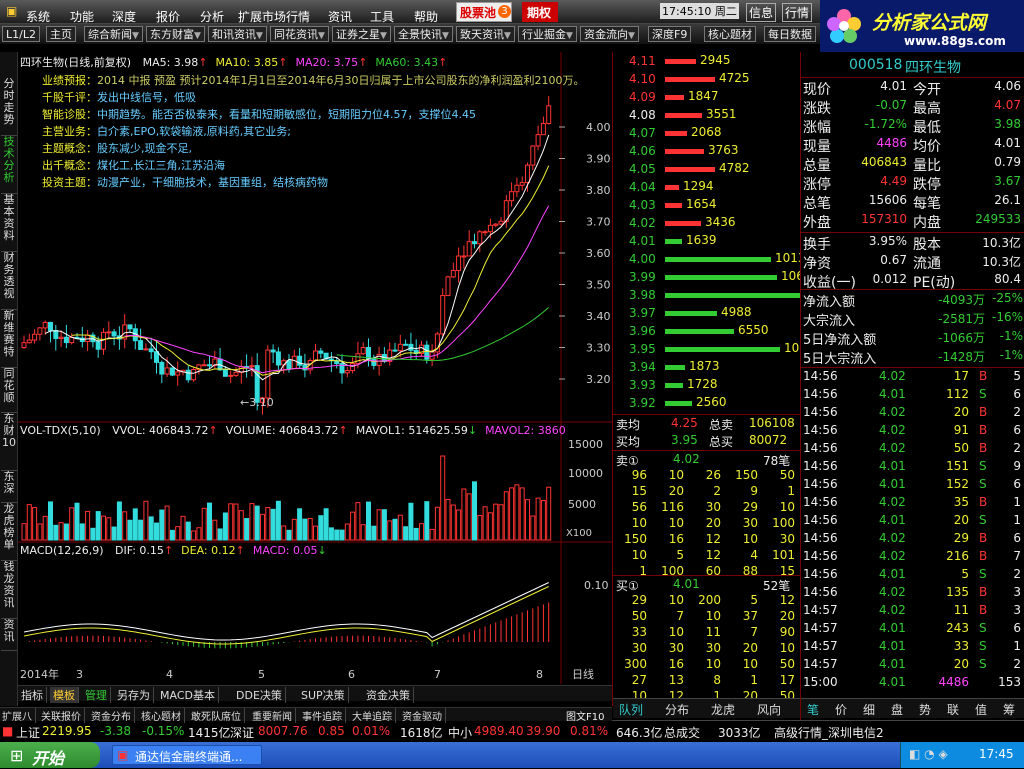  Describe the element at coordinates (9, 590) in the screenshot. I see `vtab-9: 钱龙资讯` at that location.